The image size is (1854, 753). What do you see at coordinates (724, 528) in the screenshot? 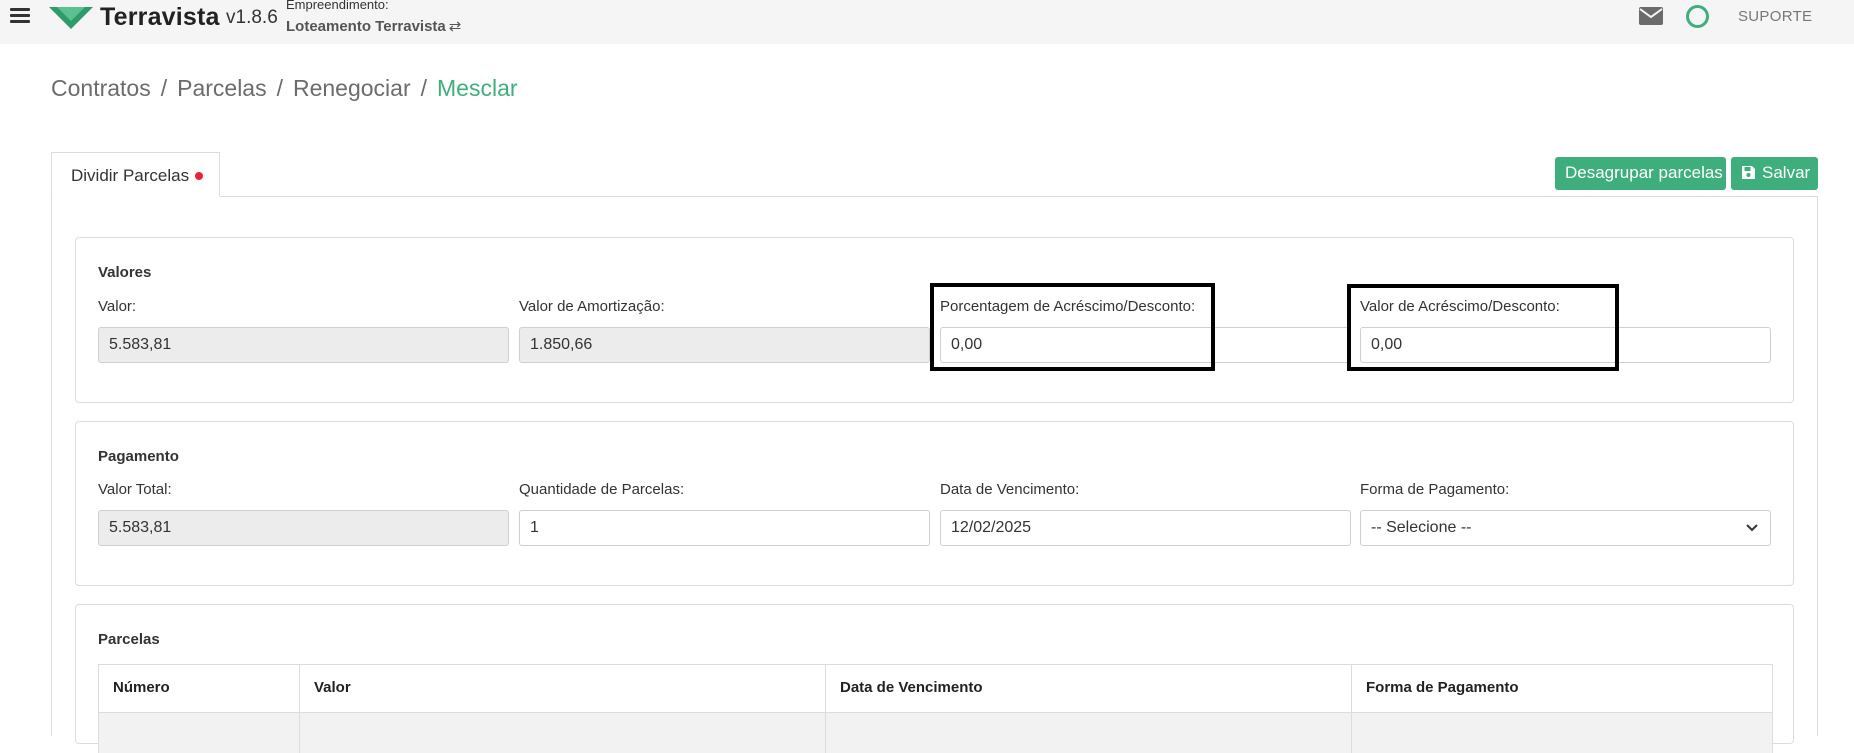
I see `quantidade-input: 1` at bounding box center [724, 528].